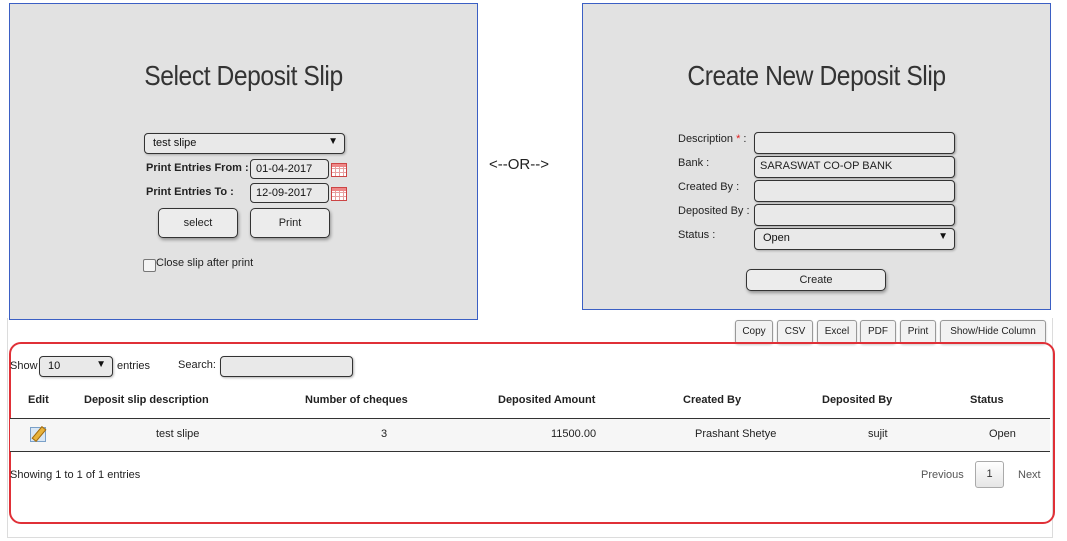 This screenshot has height=541, width=1067. What do you see at coordinates (356, 400) in the screenshot?
I see `column-header-cheques: Number of cheques` at bounding box center [356, 400].